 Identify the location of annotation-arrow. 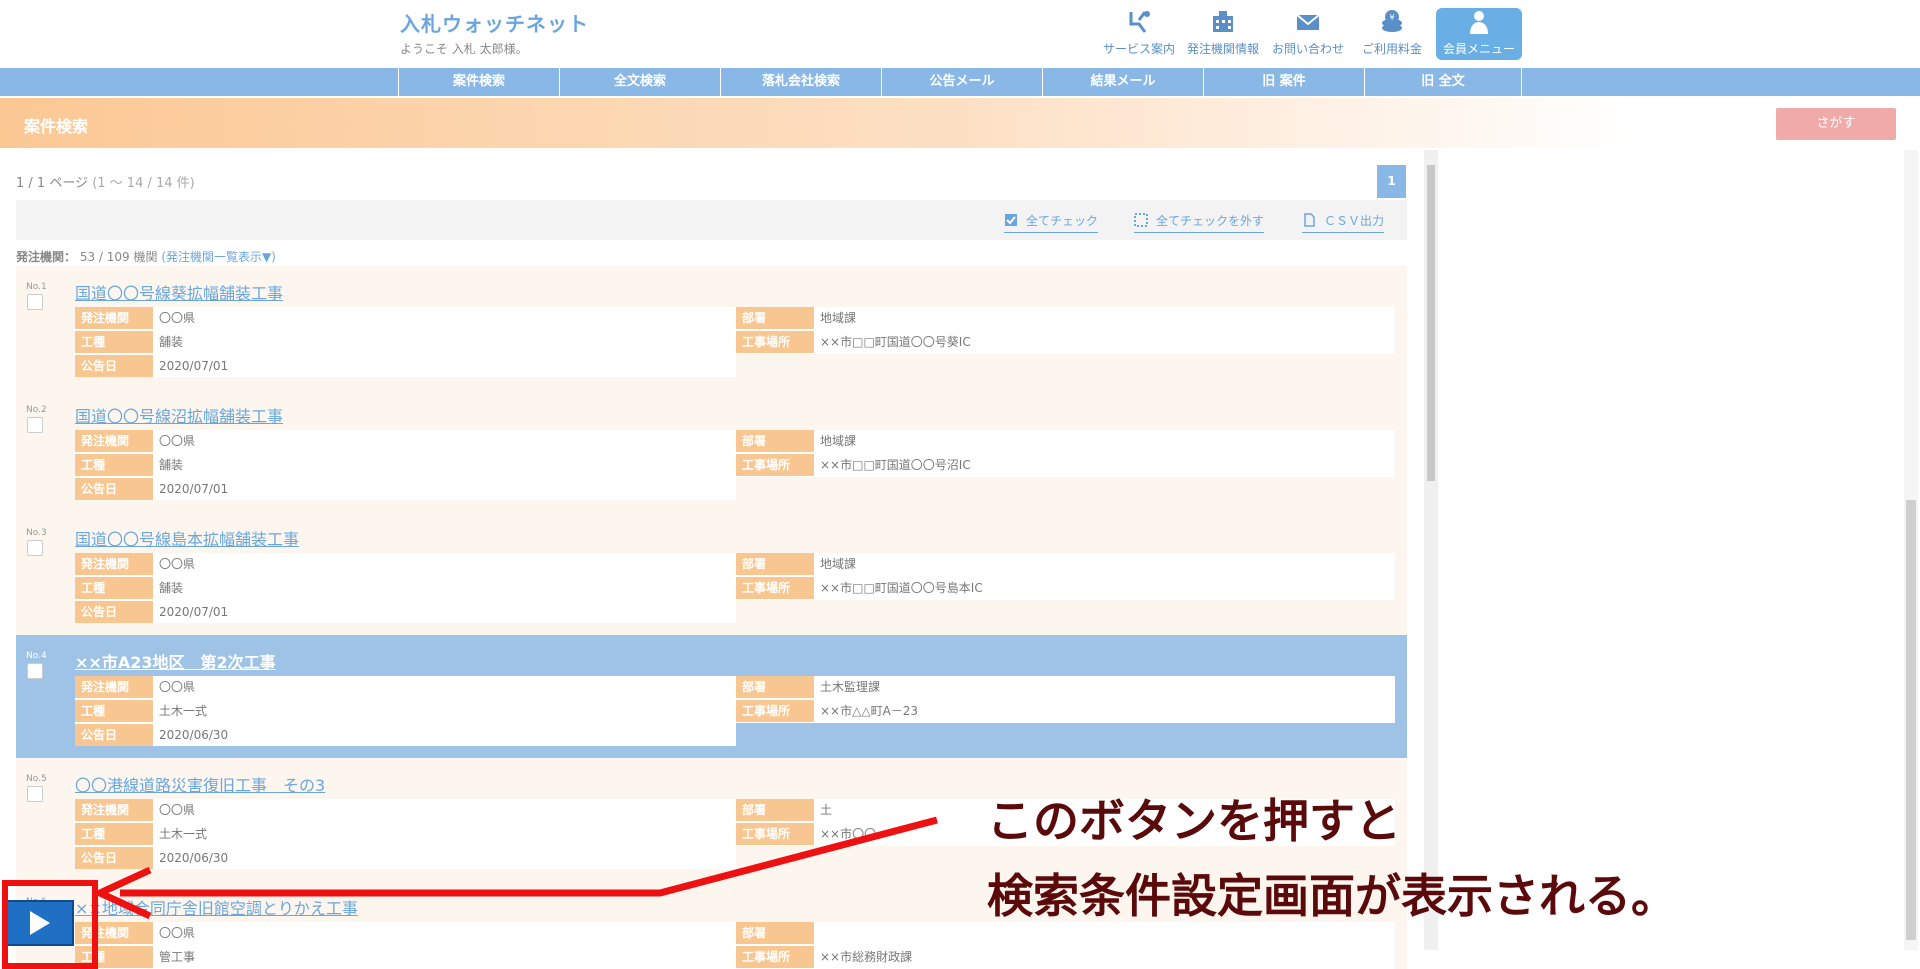
(514, 868).